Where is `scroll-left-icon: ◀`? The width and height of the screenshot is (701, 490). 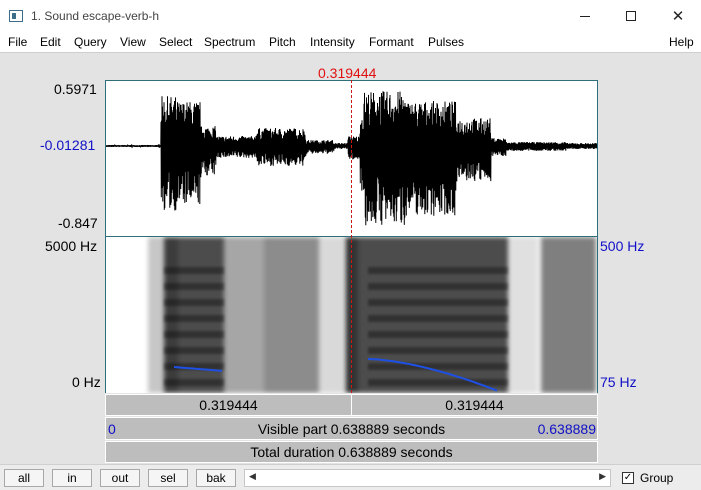
scroll-left-icon: ◀ is located at coordinates (252, 476).